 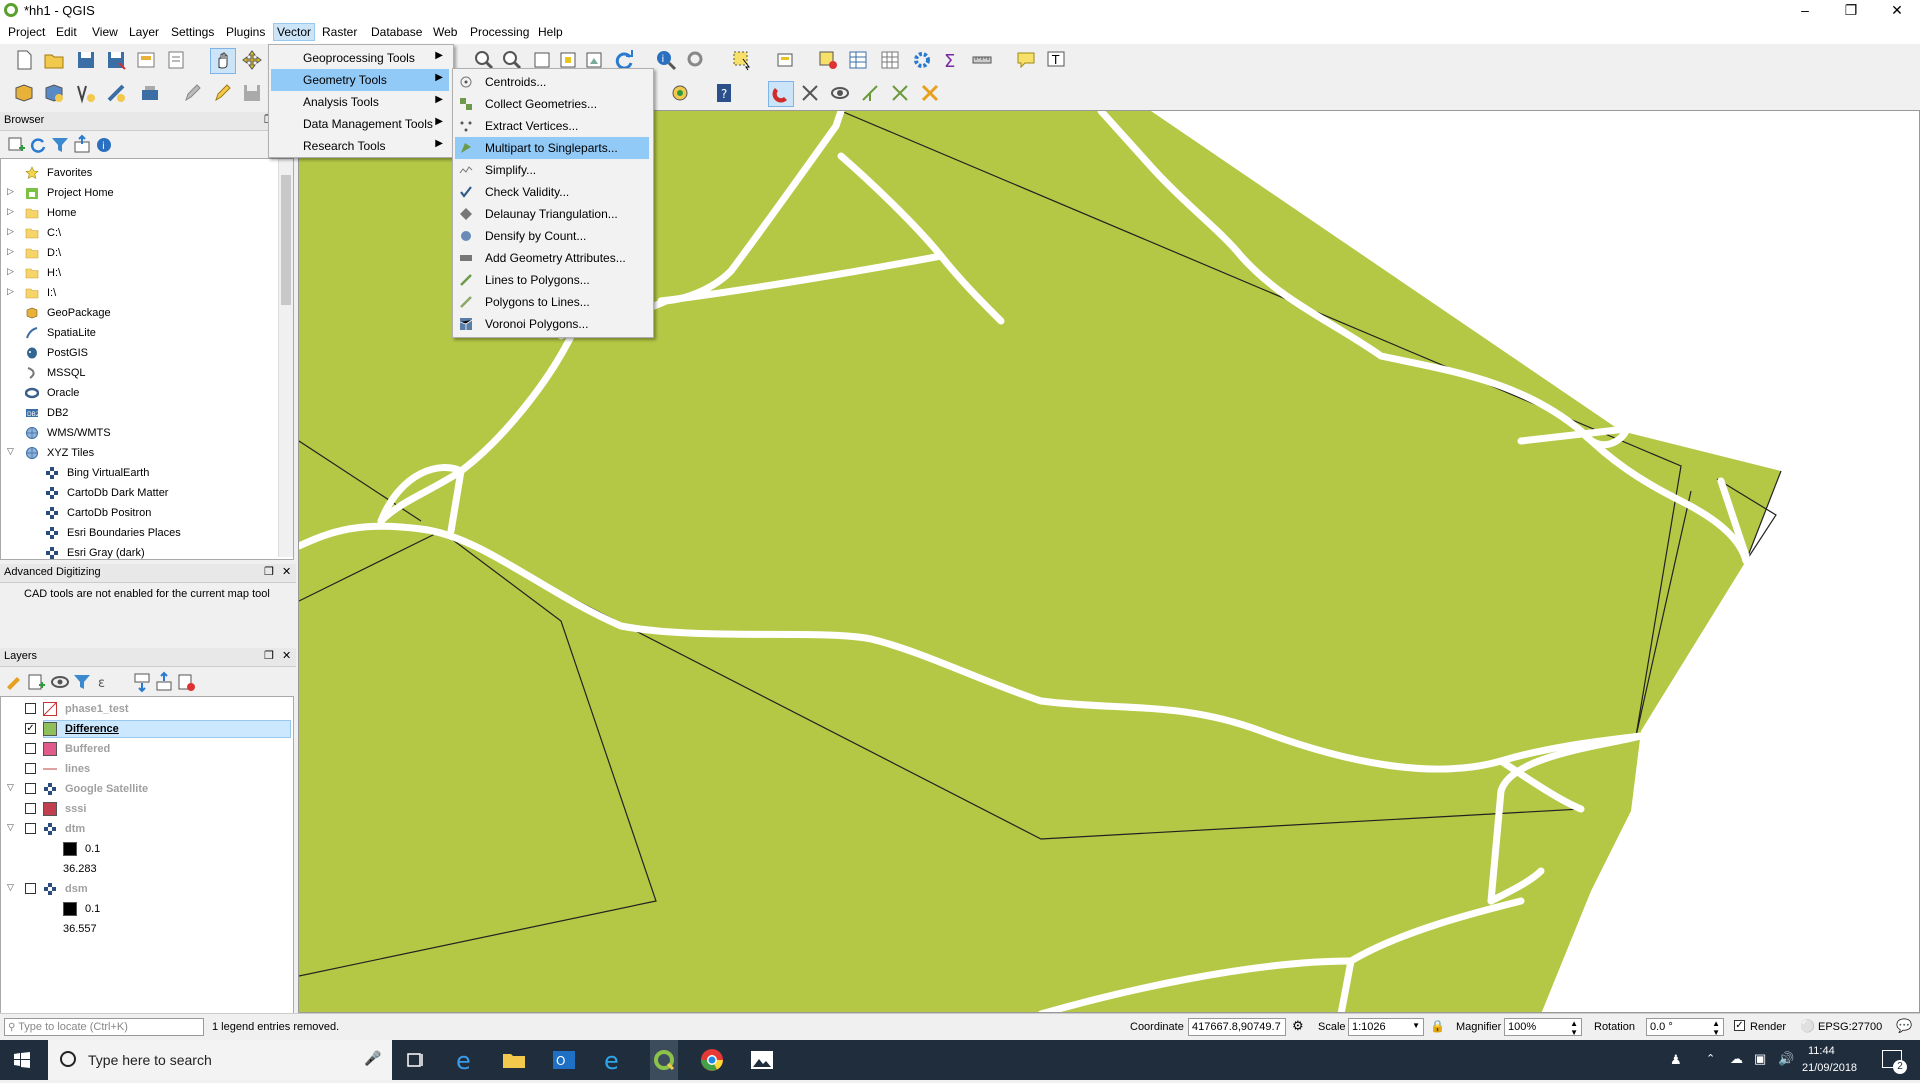 I want to click on topological-editing-icon, so click(x=840, y=93).